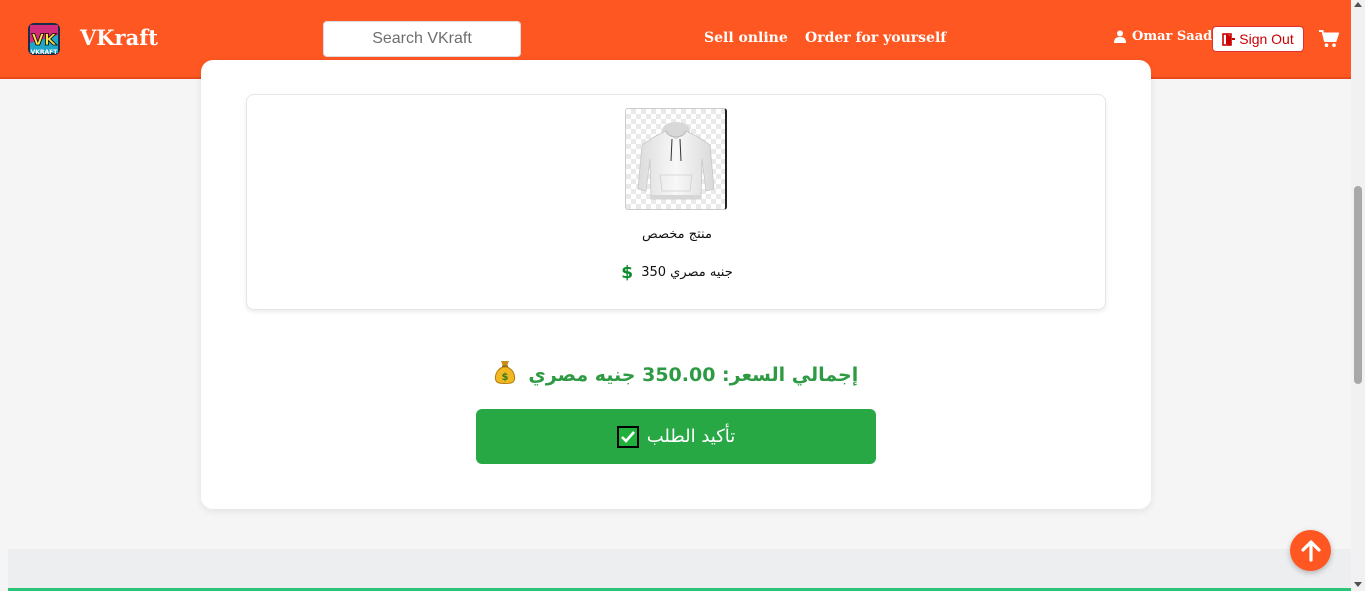 The image size is (1365, 591). I want to click on sign-out-label: Sign Out, so click(1266, 39).